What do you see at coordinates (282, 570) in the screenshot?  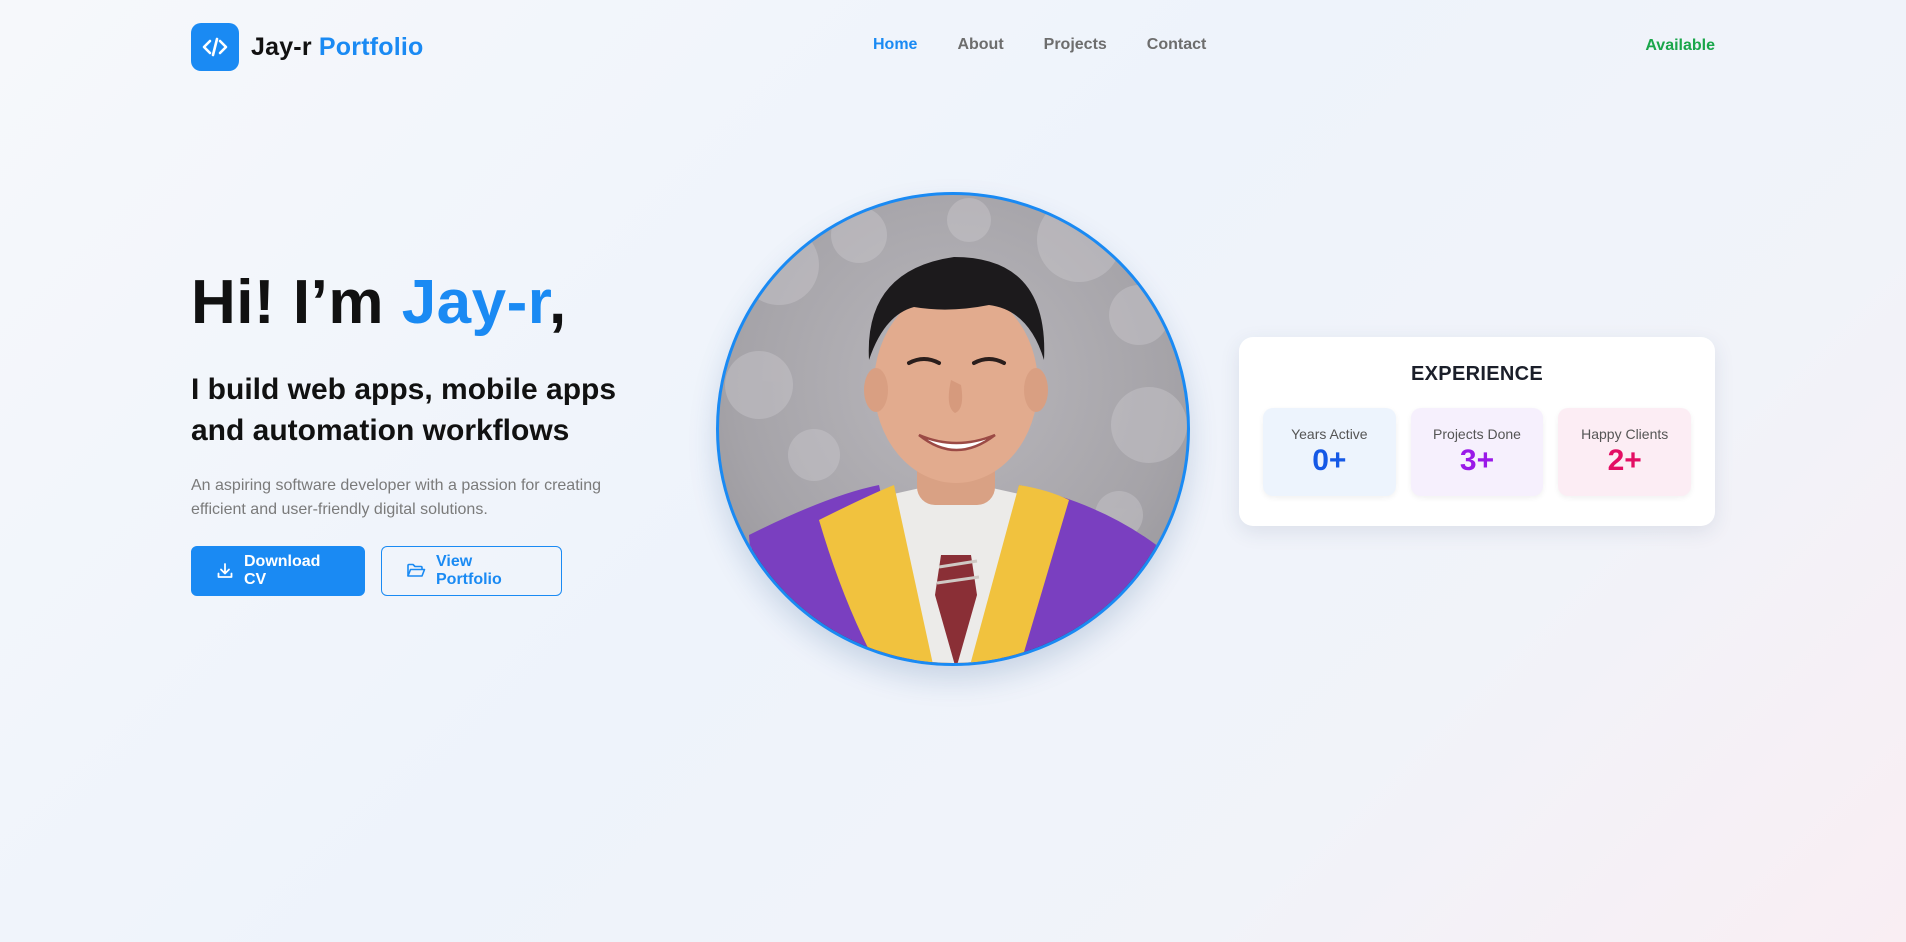 I see `download-cv-label: Download CV` at bounding box center [282, 570].